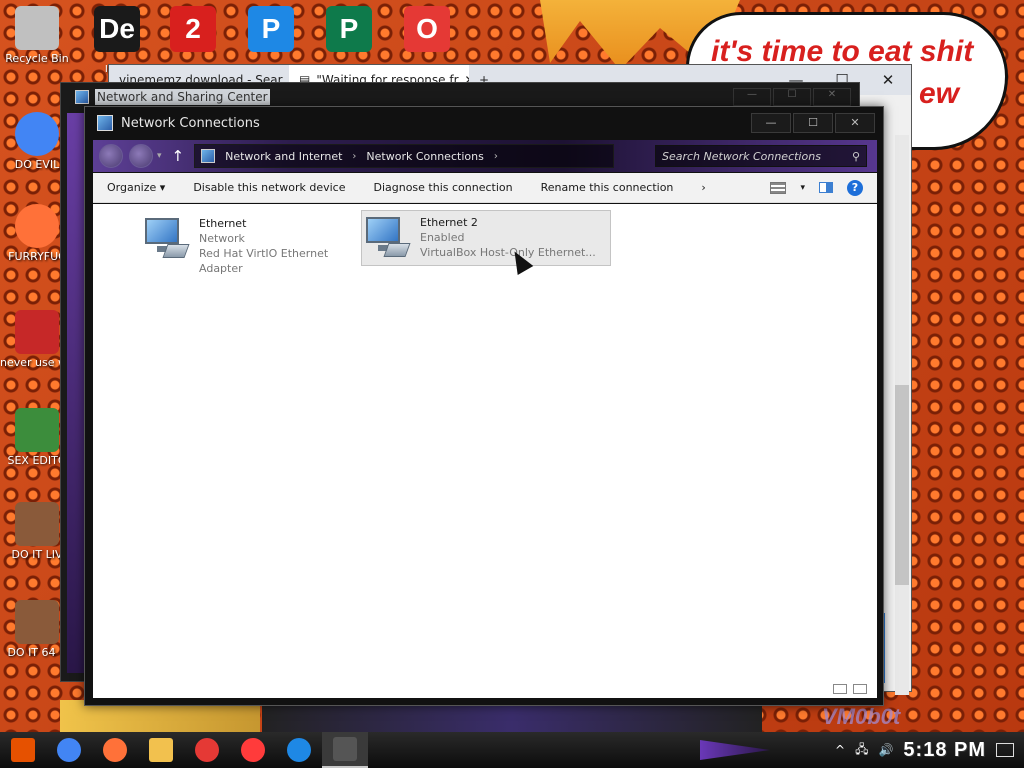 The width and height of the screenshot is (1024, 768). What do you see at coordinates (861, 716) in the screenshot?
I see `wallpaper-watermark: VM0b0t` at bounding box center [861, 716].